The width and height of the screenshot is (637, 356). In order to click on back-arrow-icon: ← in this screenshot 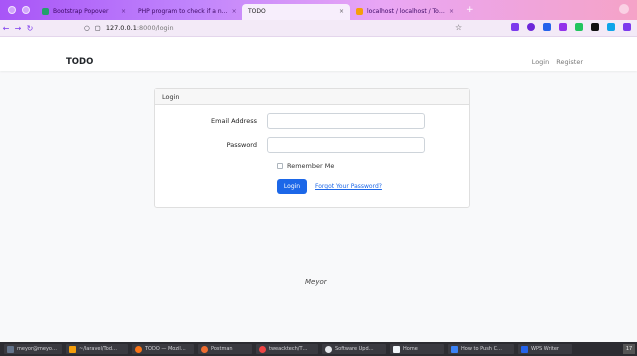, I will do `click(6, 28)`.